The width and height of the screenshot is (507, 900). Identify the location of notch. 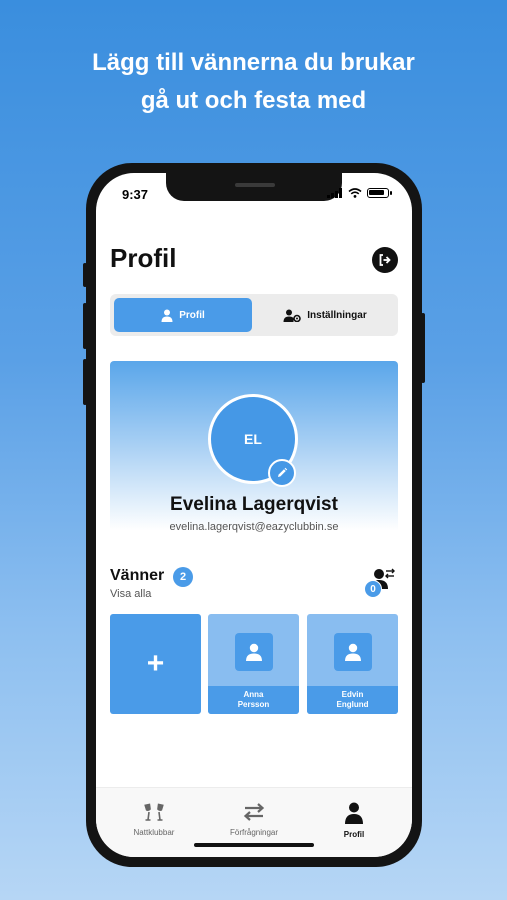
(254, 187).